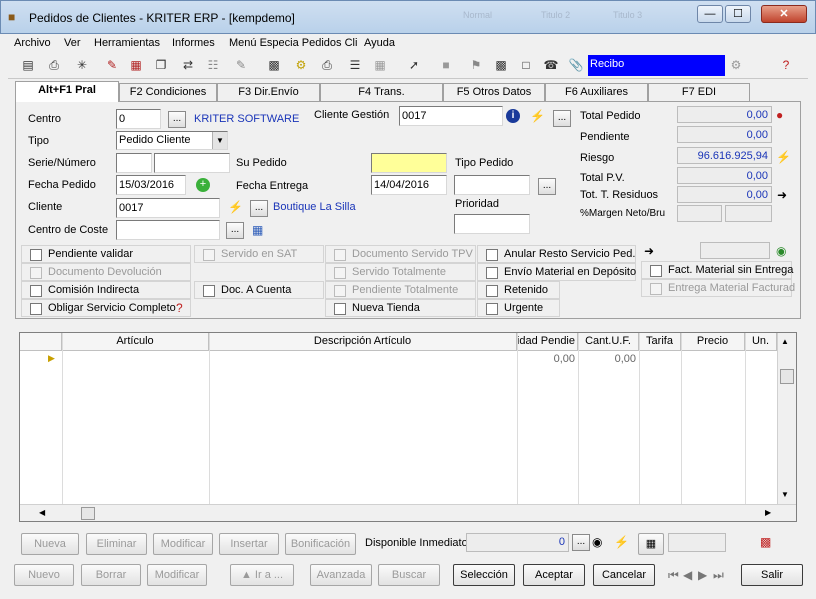 The image size is (816, 599). I want to click on traffic-light-icon: ●, so click(779, 115).